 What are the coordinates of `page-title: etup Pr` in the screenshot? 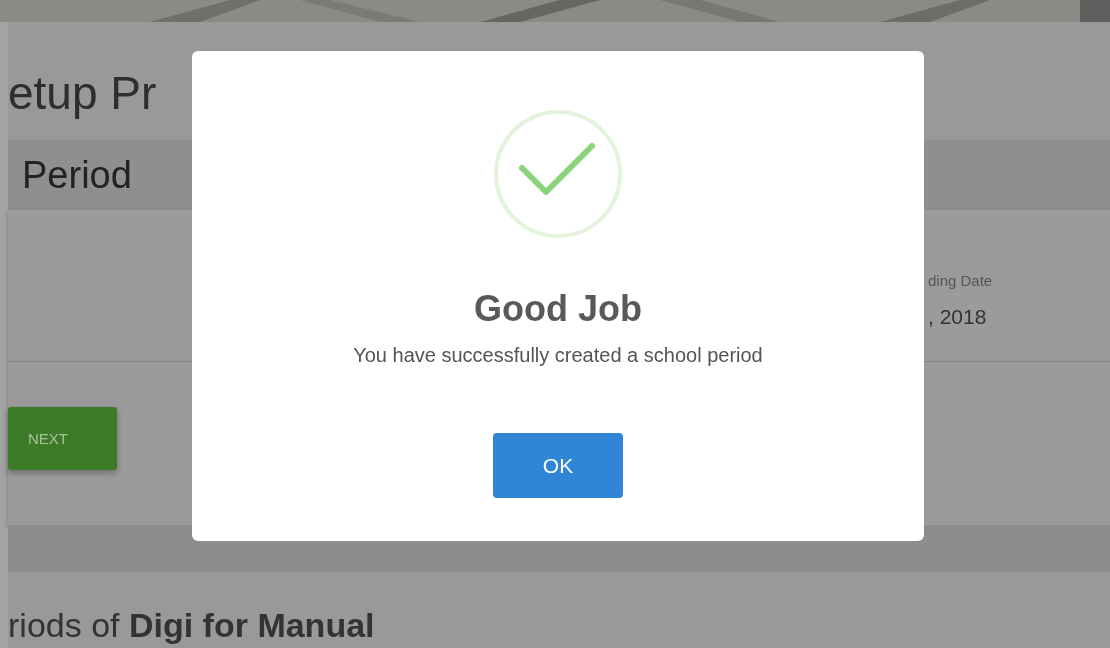 It's located at (82, 93).